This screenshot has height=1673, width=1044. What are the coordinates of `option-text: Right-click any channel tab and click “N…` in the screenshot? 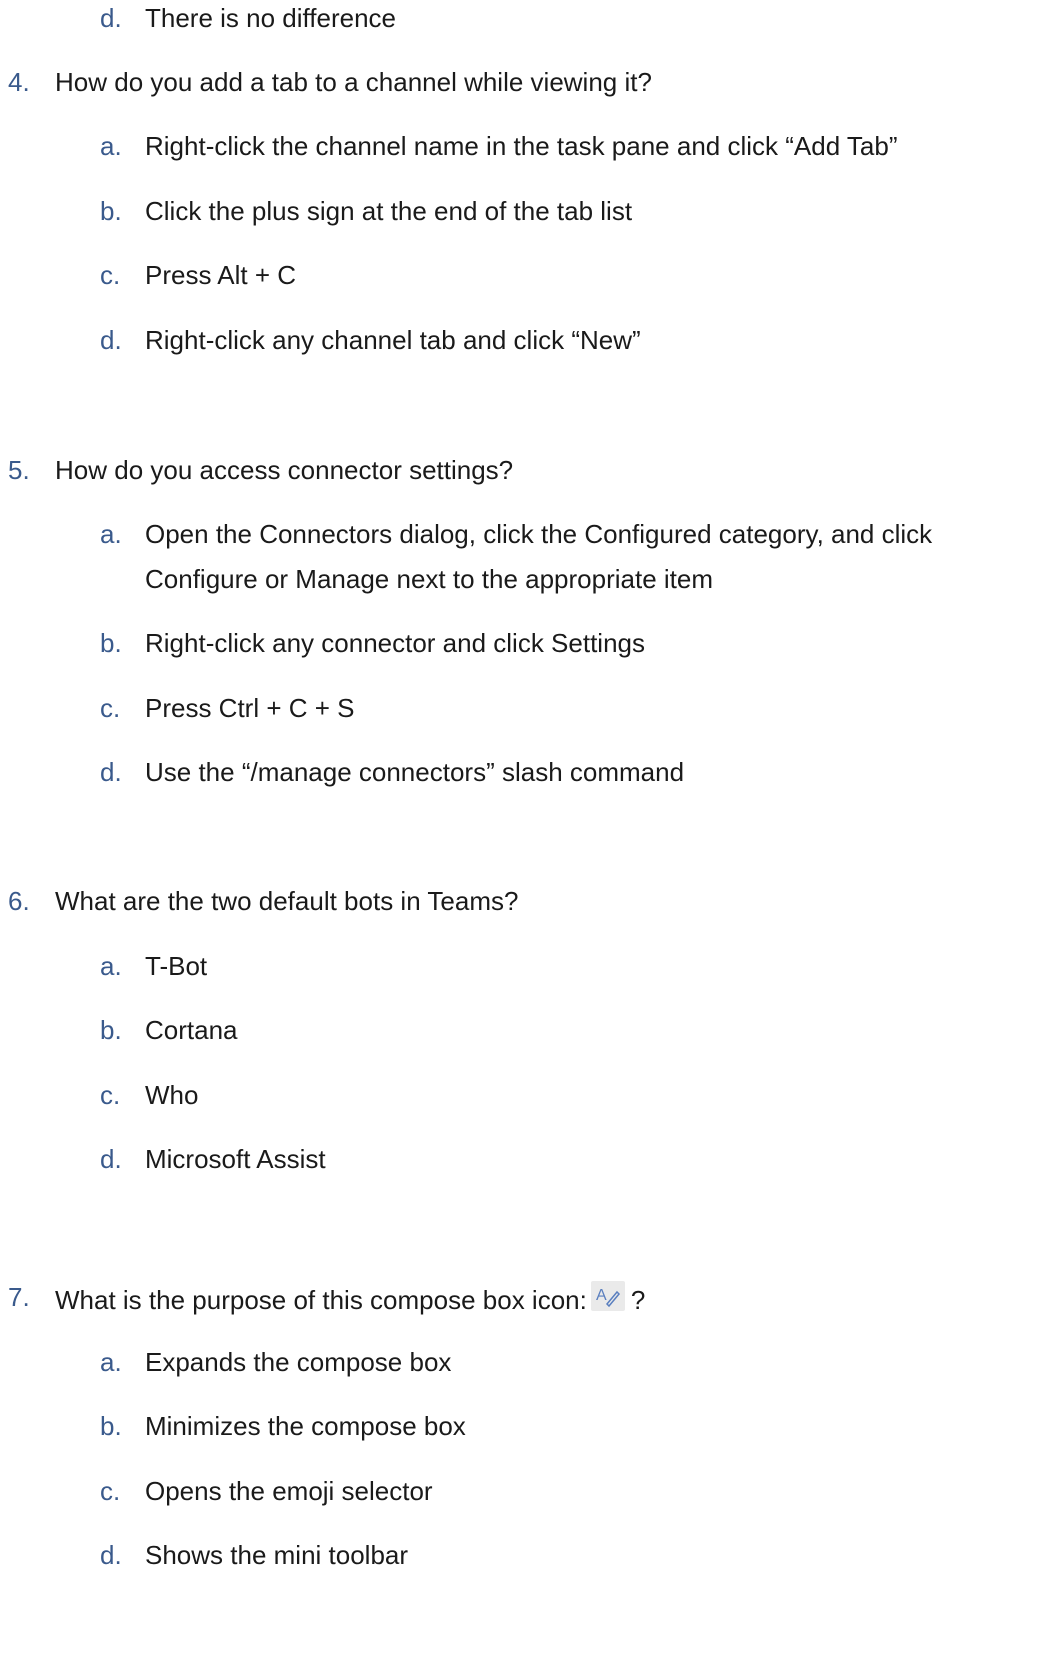 It's located at (393, 340).